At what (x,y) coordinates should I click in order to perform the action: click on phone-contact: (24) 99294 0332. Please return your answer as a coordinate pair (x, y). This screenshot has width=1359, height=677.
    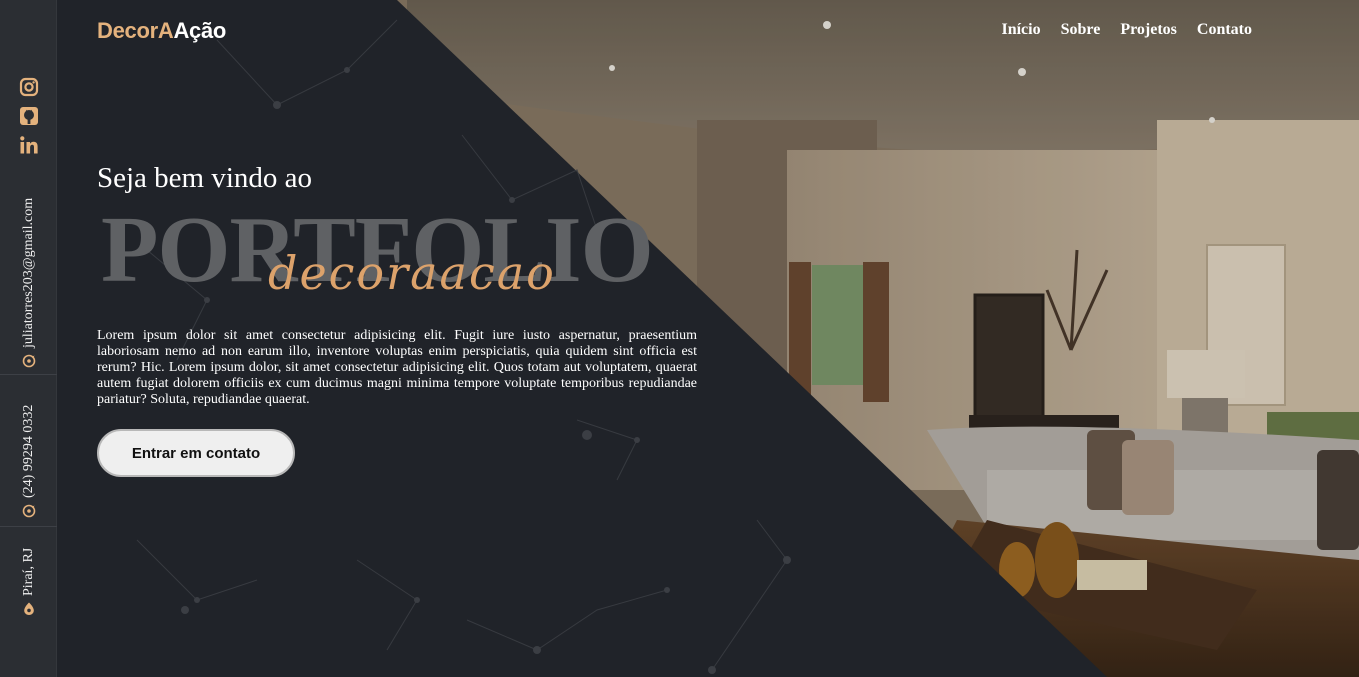
    Looking at the image, I should click on (28, 453).